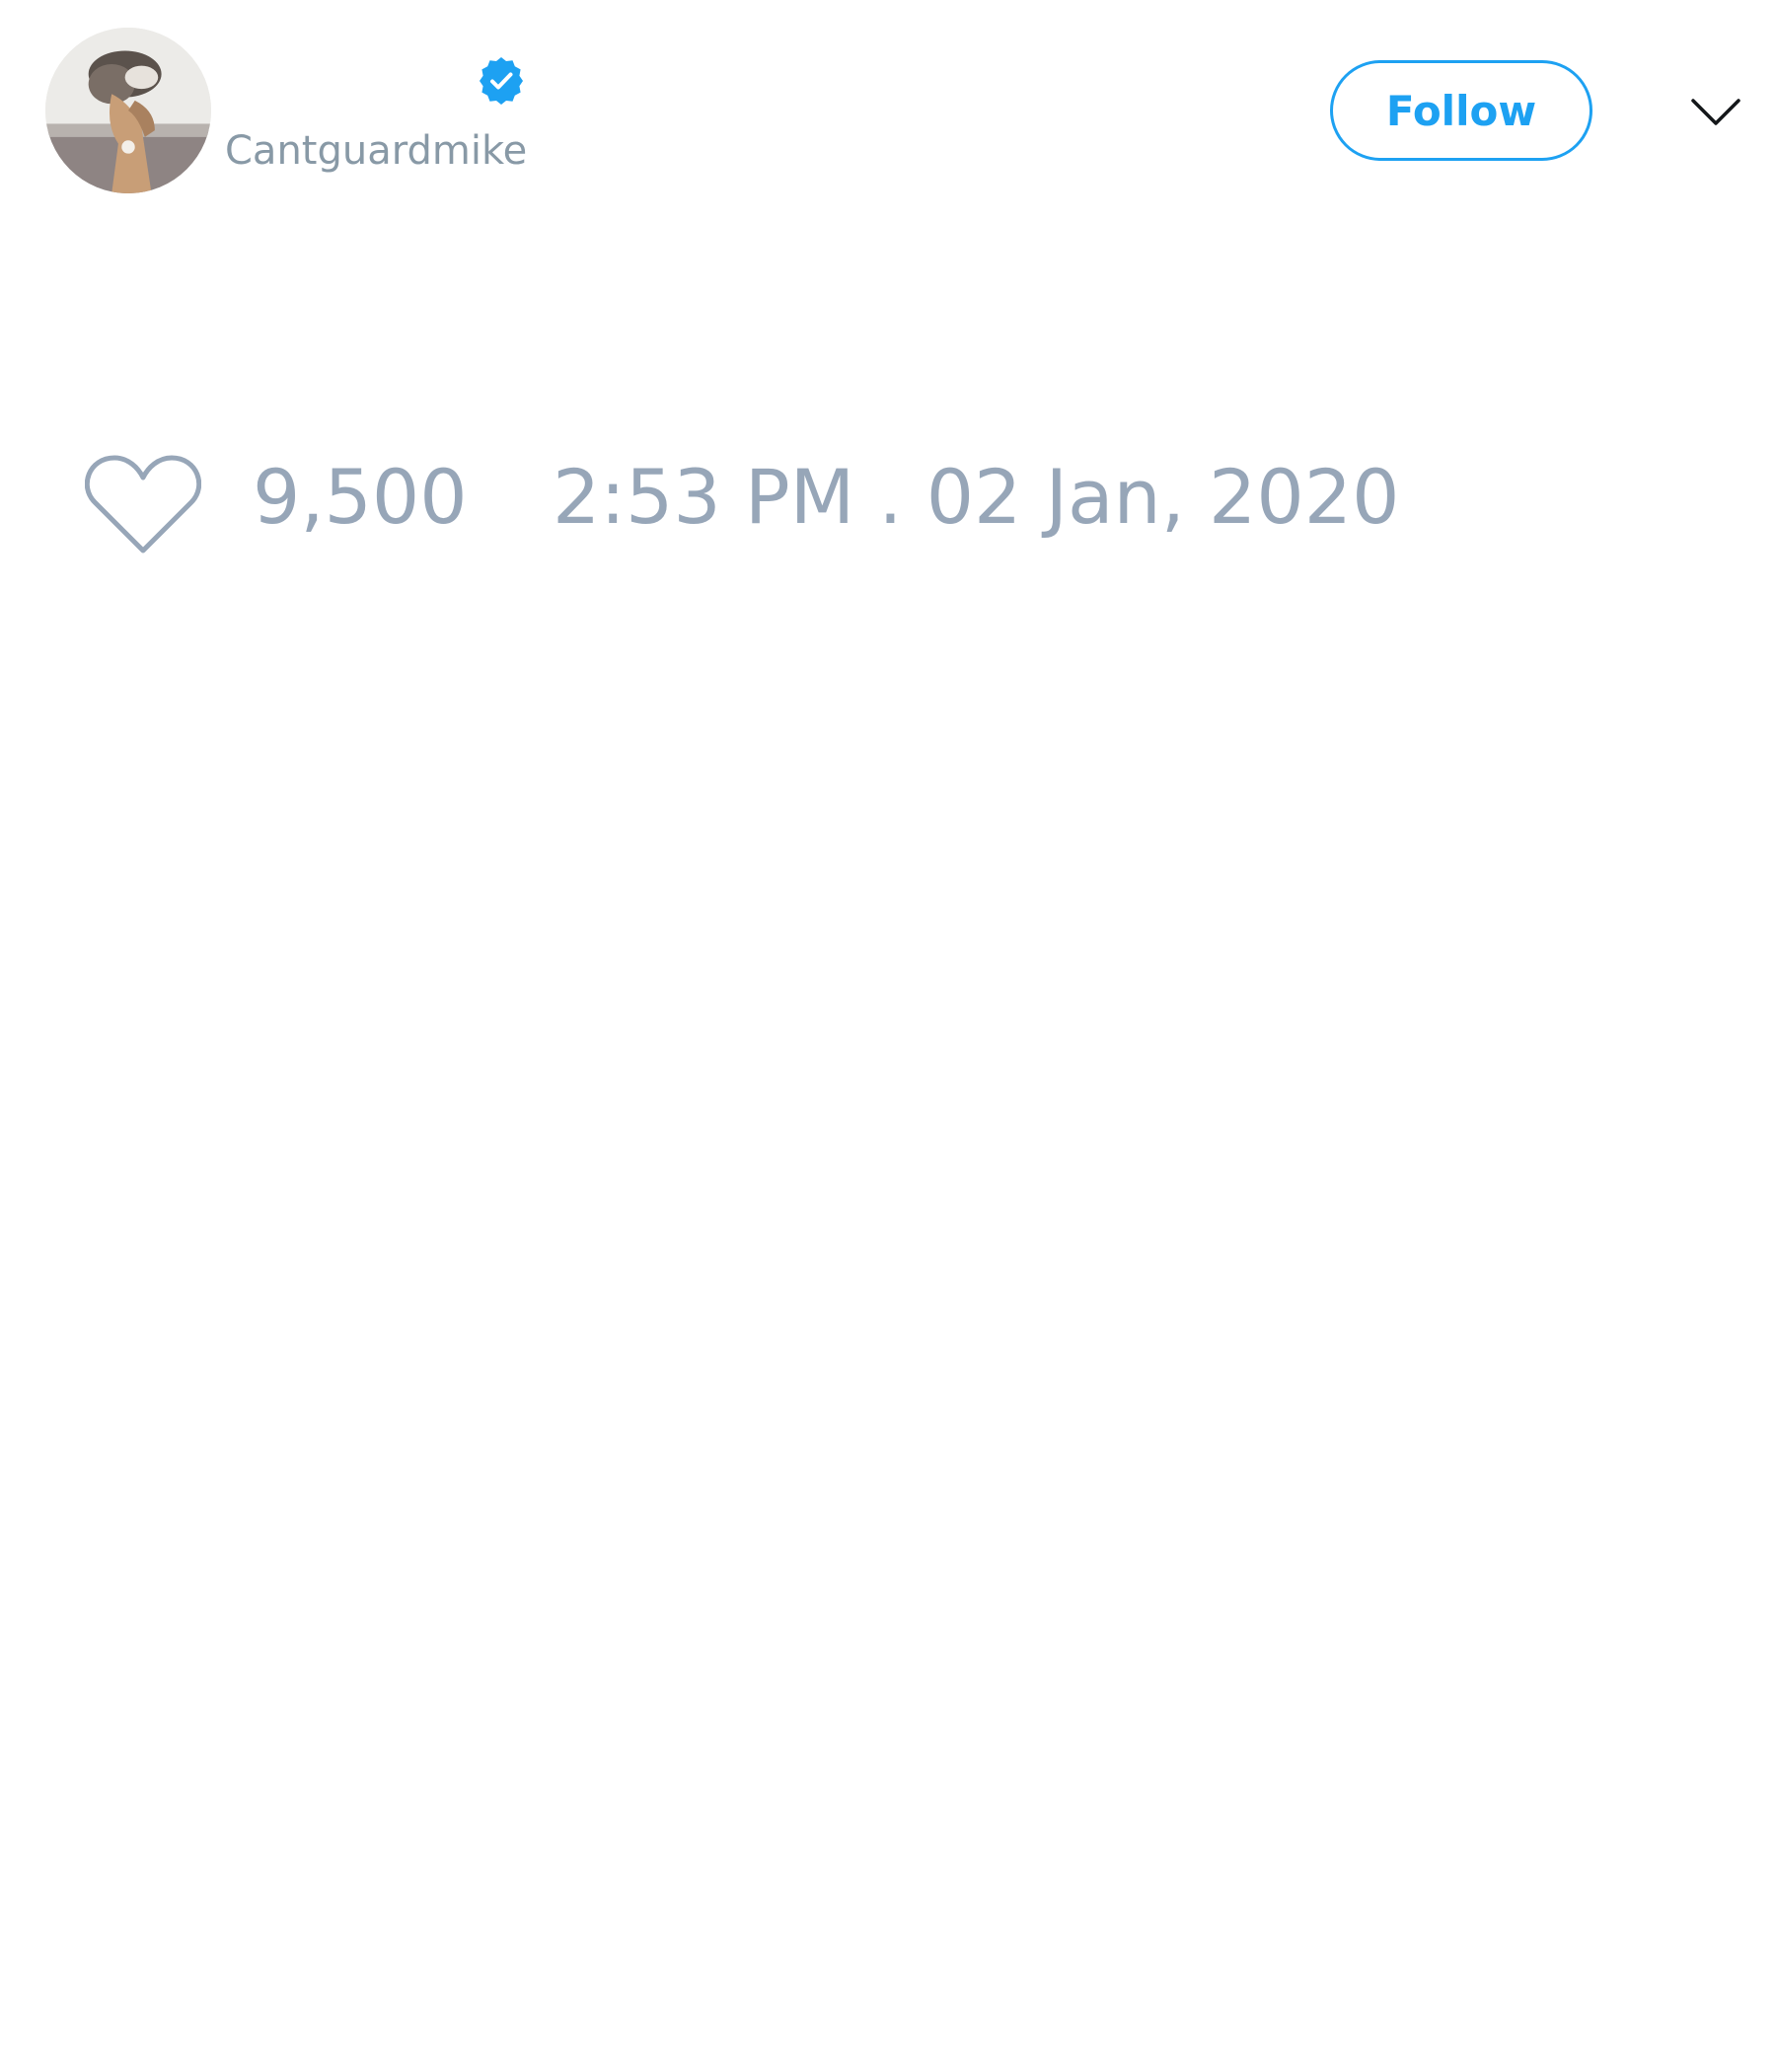 The height and width of the screenshot is (2072, 1776). I want to click on heart-icon, so click(143, 505).